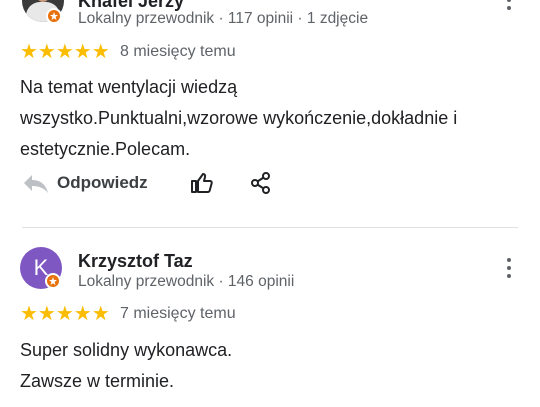 Image resolution: width=540 pixels, height=407 pixels. I want to click on review-text-line: Na temat wentylacji wiedzą, so click(129, 87).